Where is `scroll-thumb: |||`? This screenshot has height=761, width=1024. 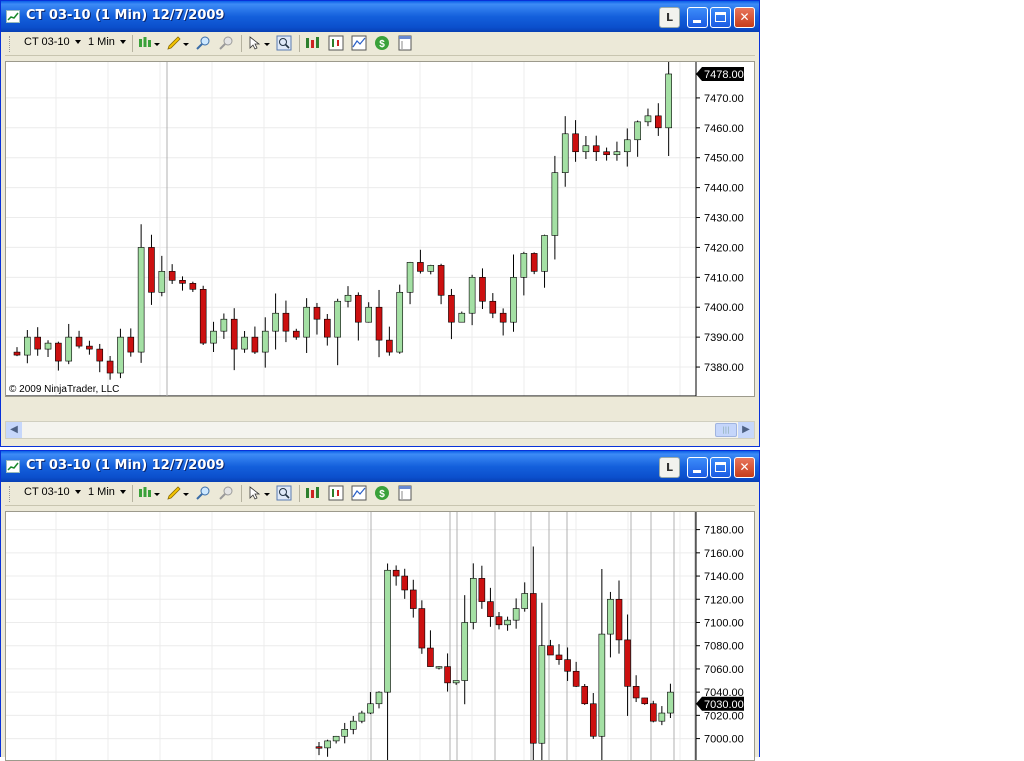 scroll-thumb: ||| is located at coordinates (726, 430).